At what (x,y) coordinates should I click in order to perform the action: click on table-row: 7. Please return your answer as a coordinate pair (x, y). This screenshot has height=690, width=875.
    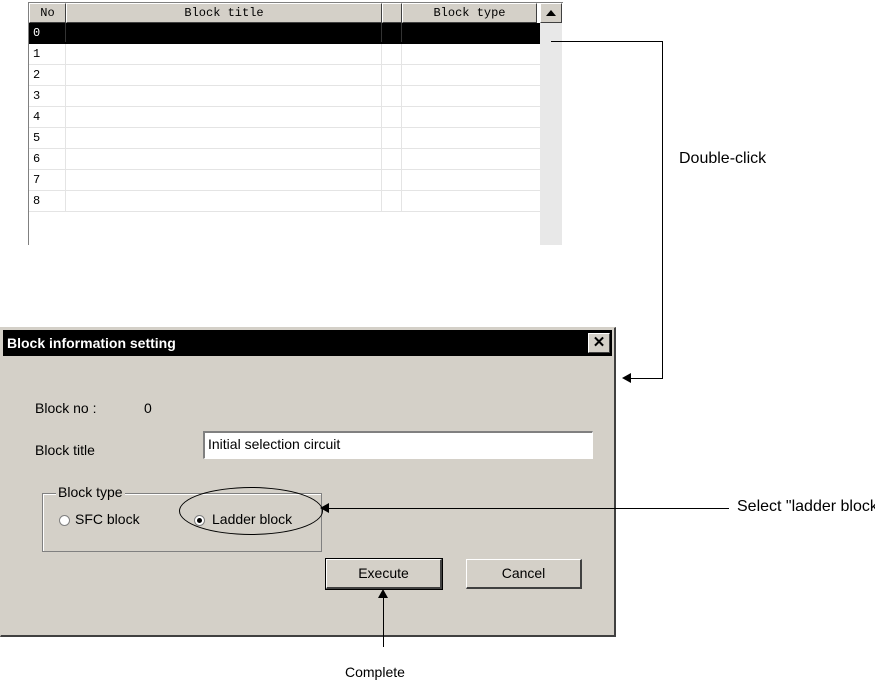
    Looking at the image, I should click on (284, 180).